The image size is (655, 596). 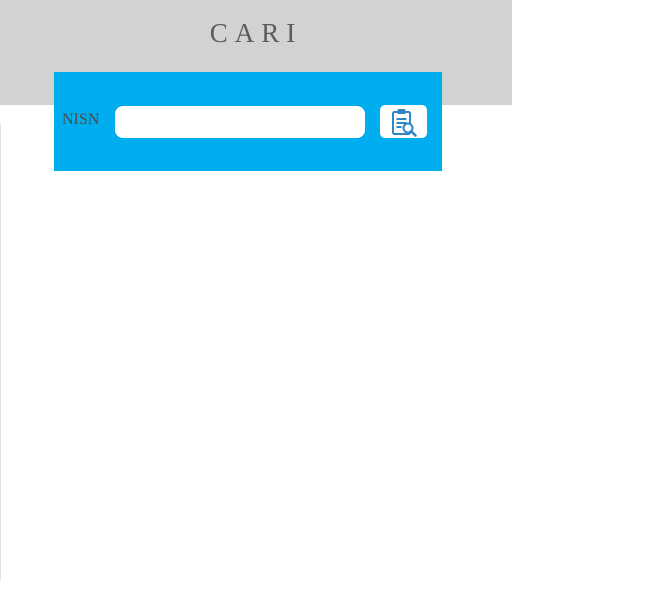 What do you see at coordinates (256, 33) in the screenshot?
I see `page-title: CARI` at bounding box center [256, 33].